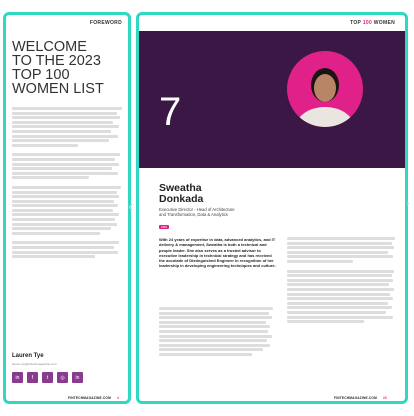 The width and height of the screenshot is (414, 416). Describe the element at coordinates (56, 61) in the screenshot. I see `title-line: TO THE 2023` at that location.